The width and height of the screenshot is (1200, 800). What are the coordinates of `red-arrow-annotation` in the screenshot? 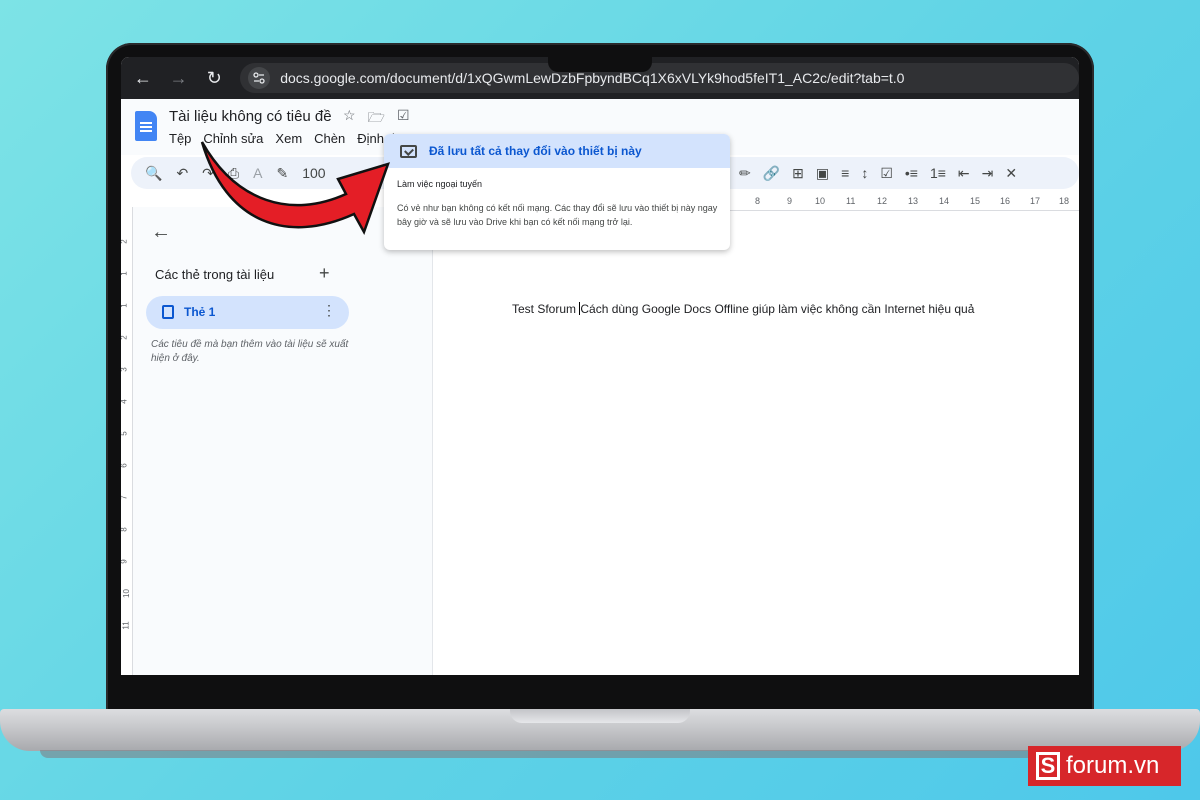 It's located at (295, 188).